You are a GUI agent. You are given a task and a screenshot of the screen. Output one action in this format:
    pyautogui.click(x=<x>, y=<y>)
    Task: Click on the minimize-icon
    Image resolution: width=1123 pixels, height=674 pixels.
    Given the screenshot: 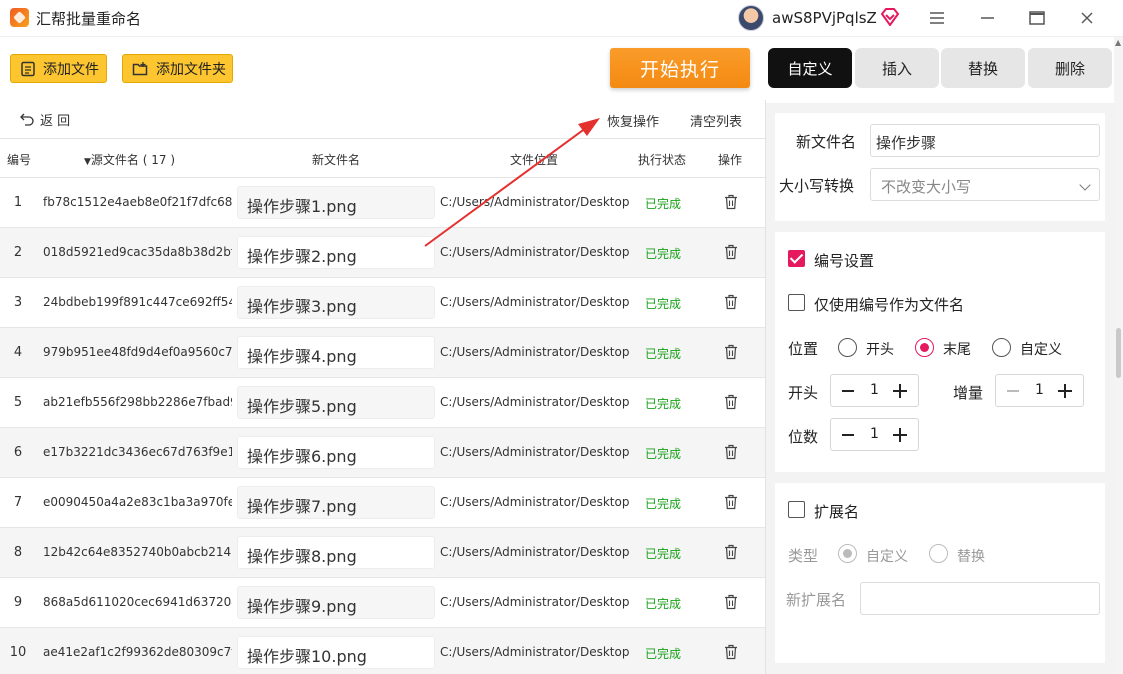 What is the action you would take?
    pyautogui.click(x=987, y=18)
    